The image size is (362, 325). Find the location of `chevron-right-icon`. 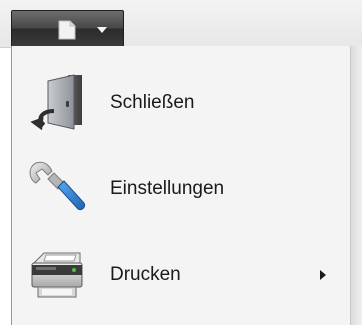

chevron-right-icon is located at coordinates (323, 275).